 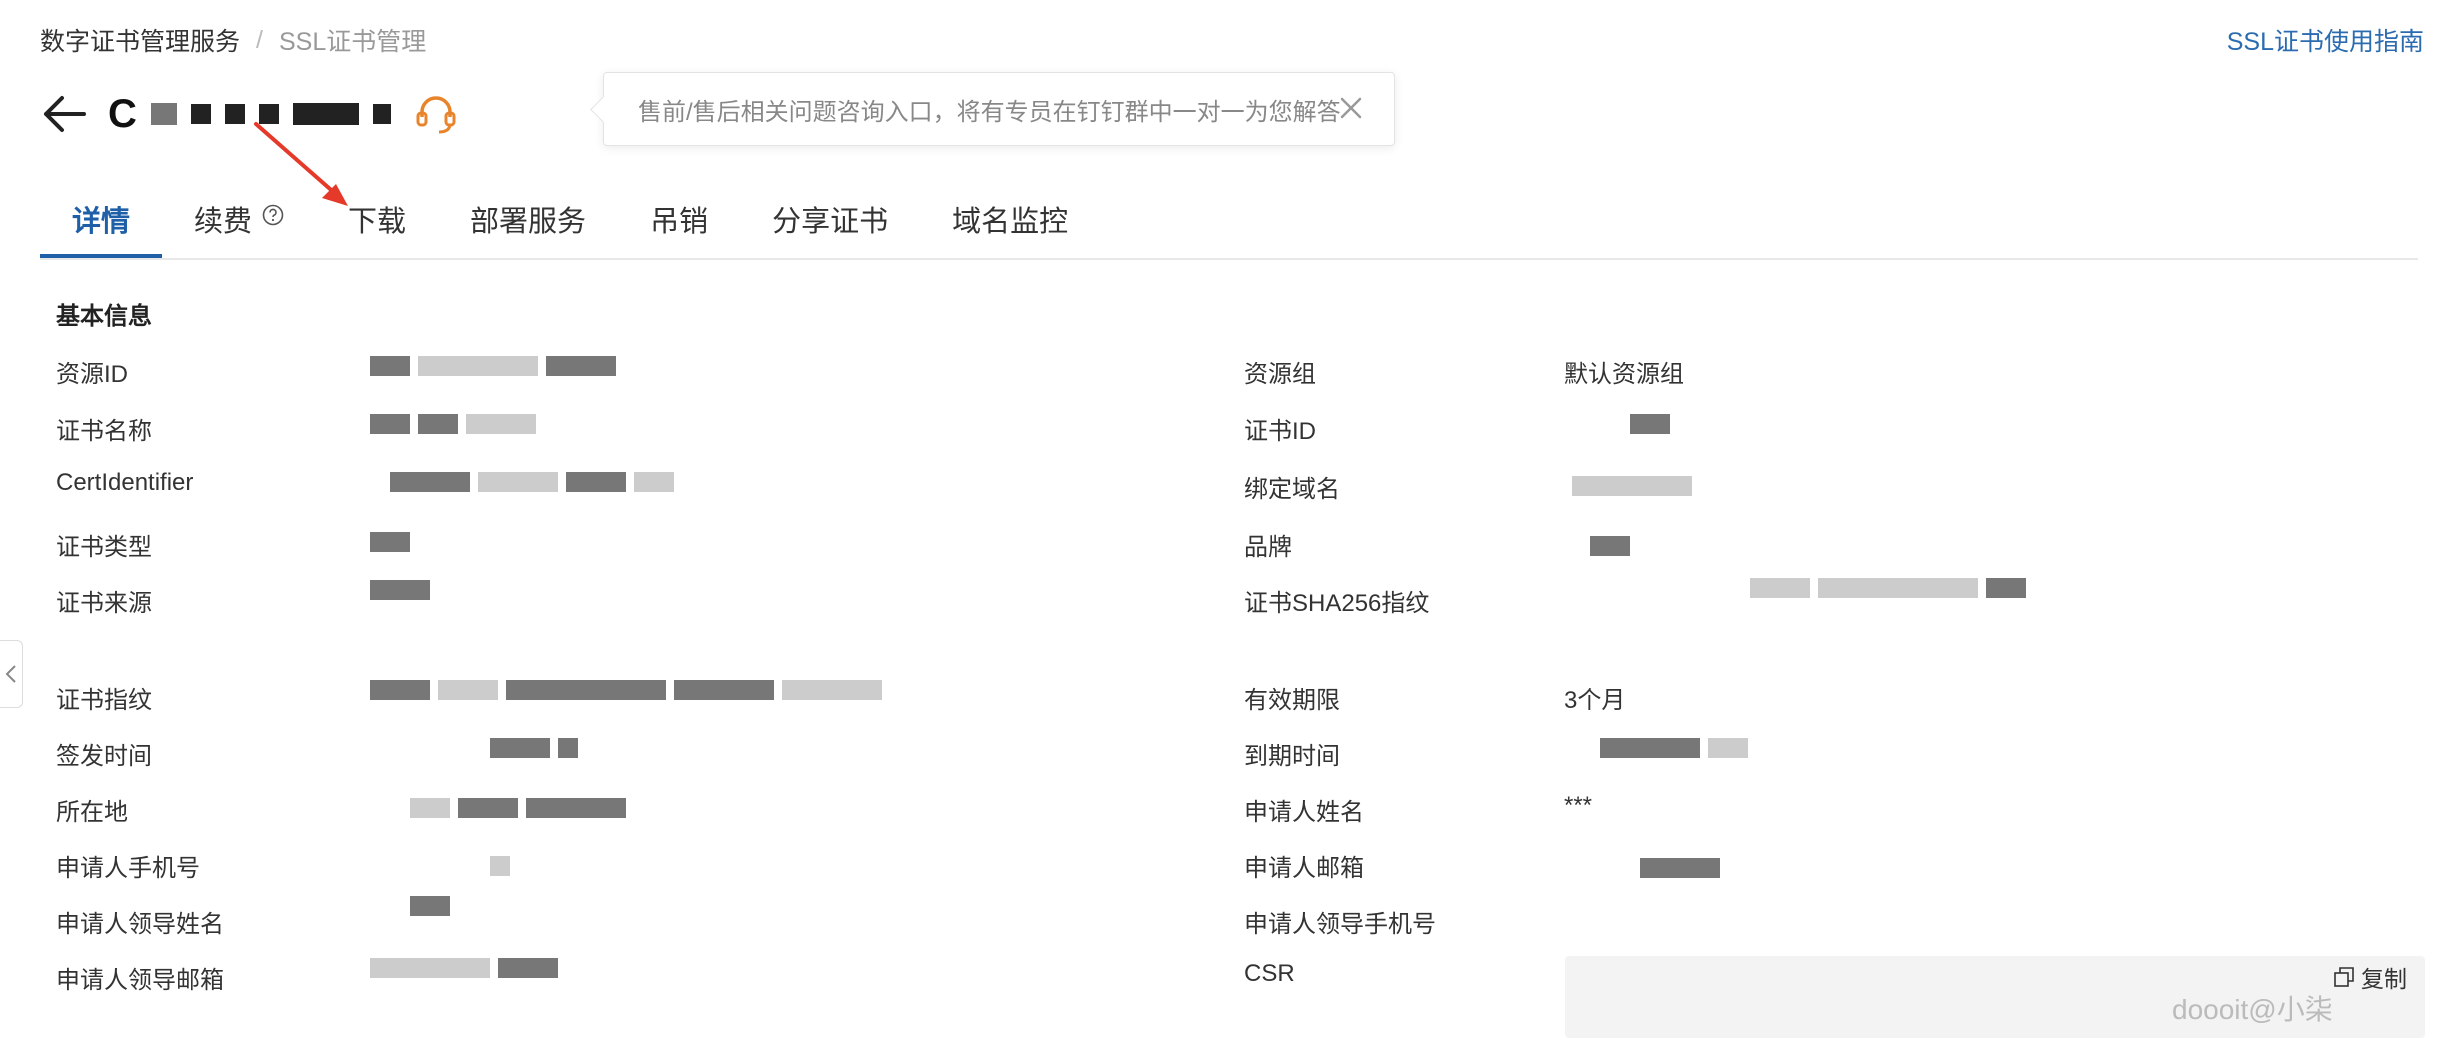 What do you see at coordinates (528, 222) in the screenshot?
I see `tab-label: 部署服务` at bounding box center [528, 222].